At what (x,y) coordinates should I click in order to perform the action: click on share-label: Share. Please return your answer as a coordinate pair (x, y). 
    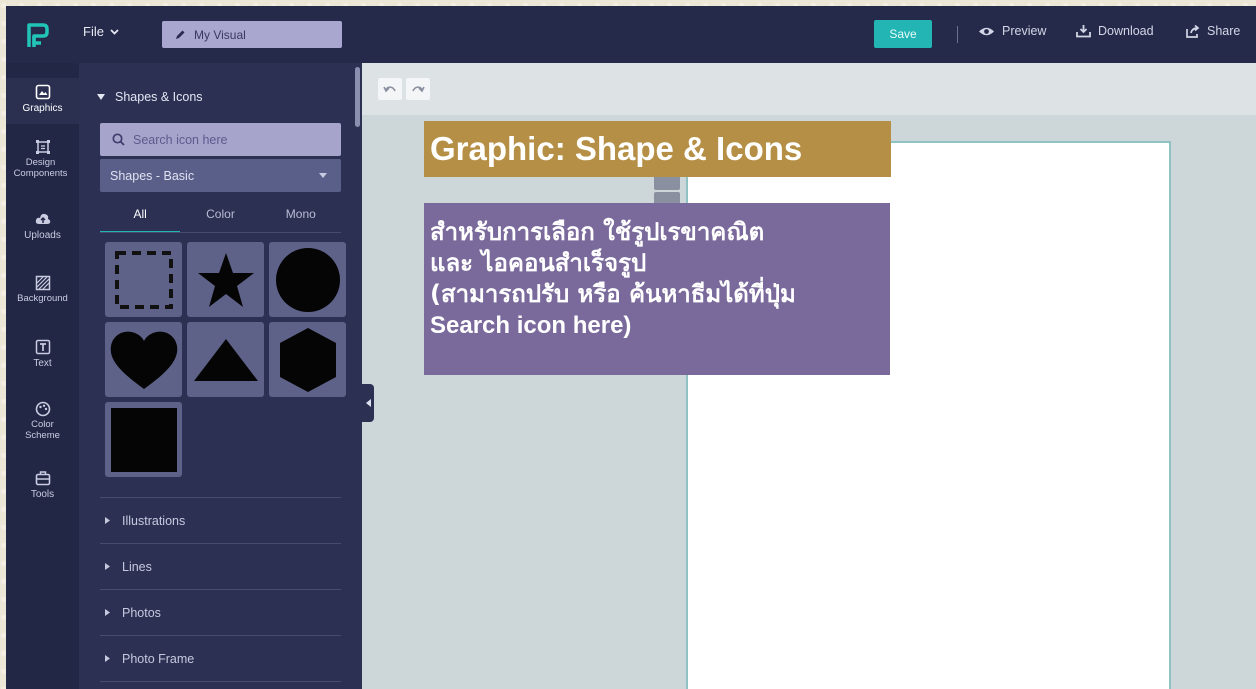
    Looking at the image, I should click on (1224, 31).